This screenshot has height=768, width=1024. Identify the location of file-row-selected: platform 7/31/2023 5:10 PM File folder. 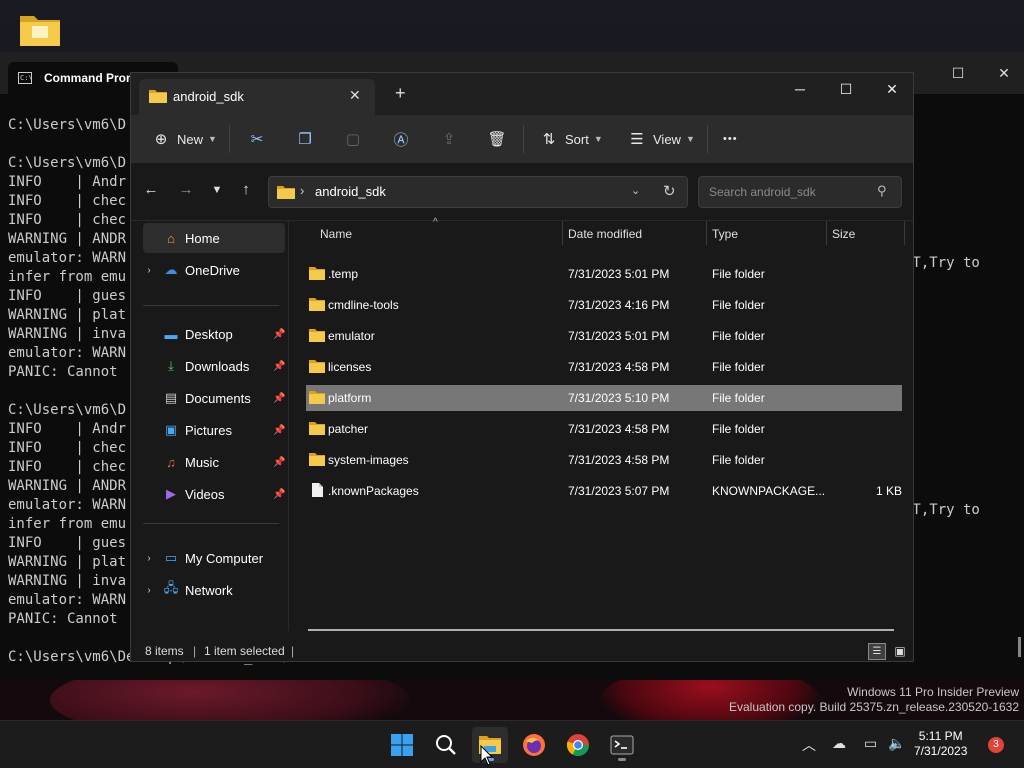
(604, 398).